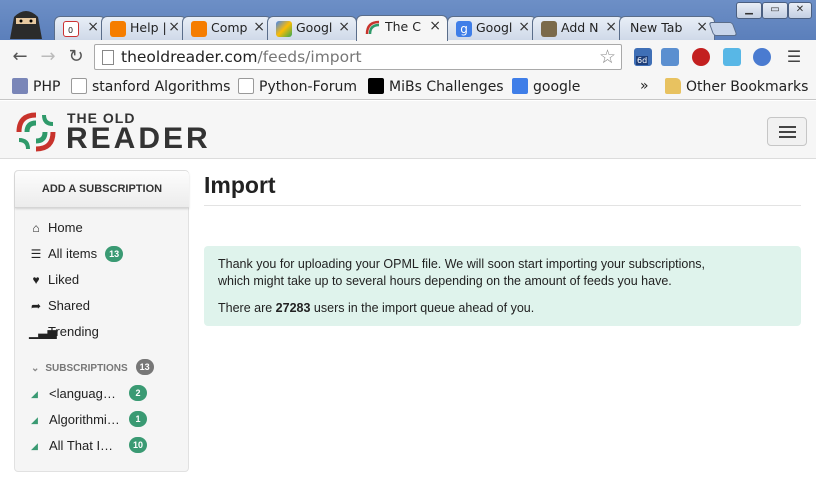 The image size is (816, 477). I want to click on address-bar: theoldreader.com/feeds/import ☆, so click(358, 57).